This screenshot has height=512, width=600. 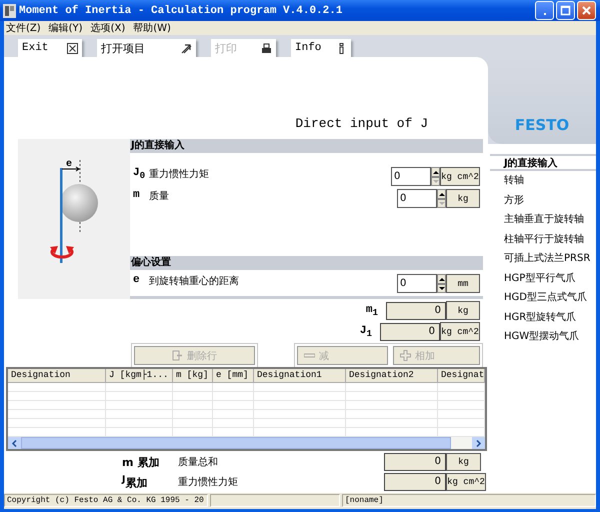 I want to click on close-button, so click(x=586, y=10).